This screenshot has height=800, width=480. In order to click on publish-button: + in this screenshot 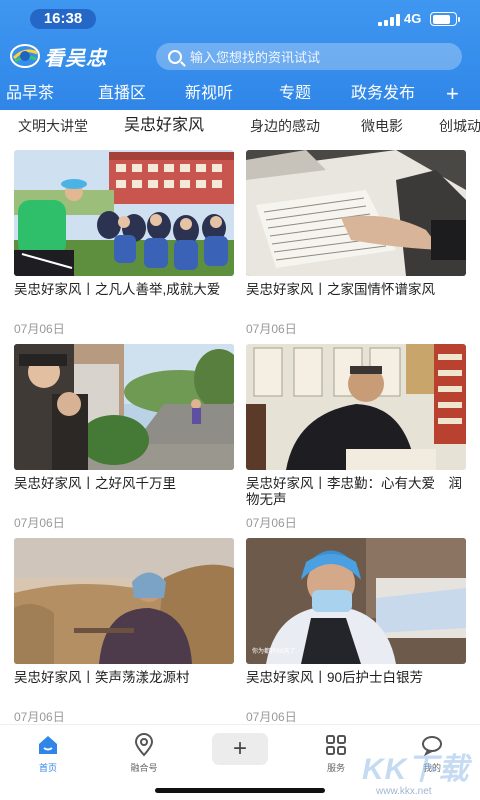, I will do `click(240, 749)`.